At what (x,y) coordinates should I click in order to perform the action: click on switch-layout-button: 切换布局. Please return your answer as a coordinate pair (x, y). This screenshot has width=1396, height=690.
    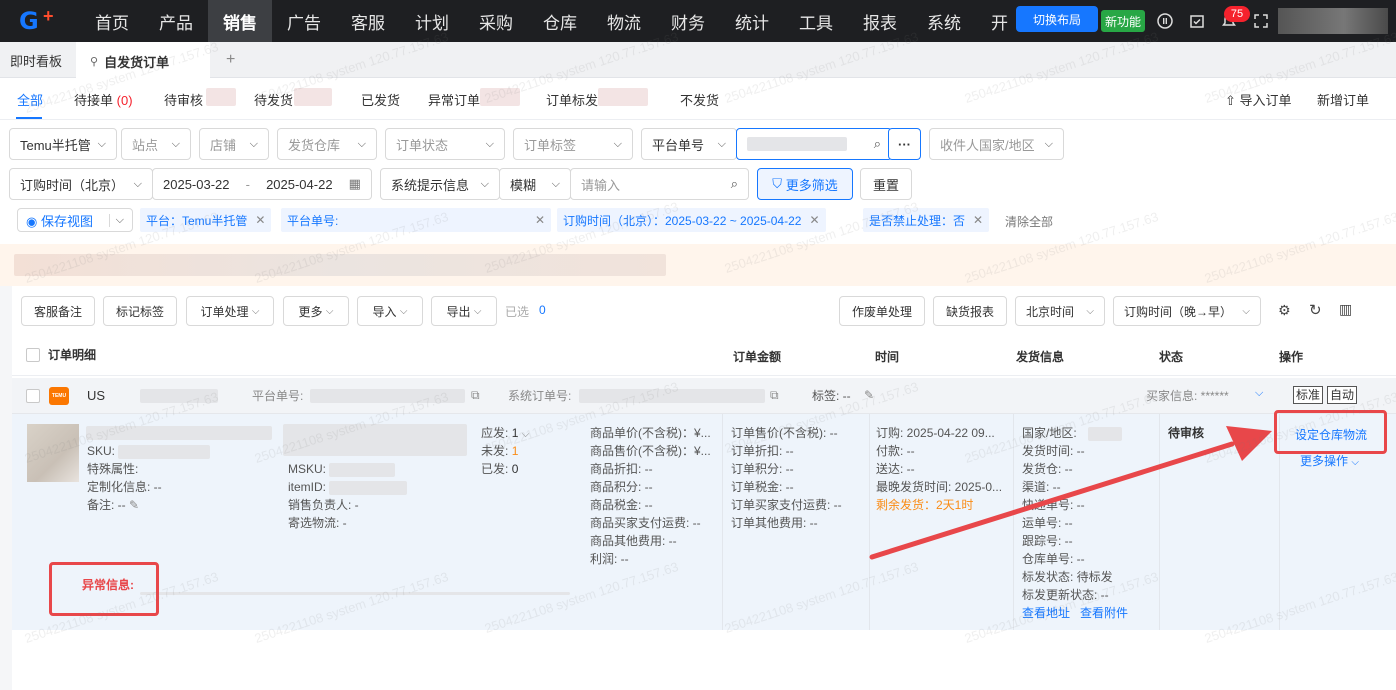
    Looking at the image, I should click on (1057, 19).